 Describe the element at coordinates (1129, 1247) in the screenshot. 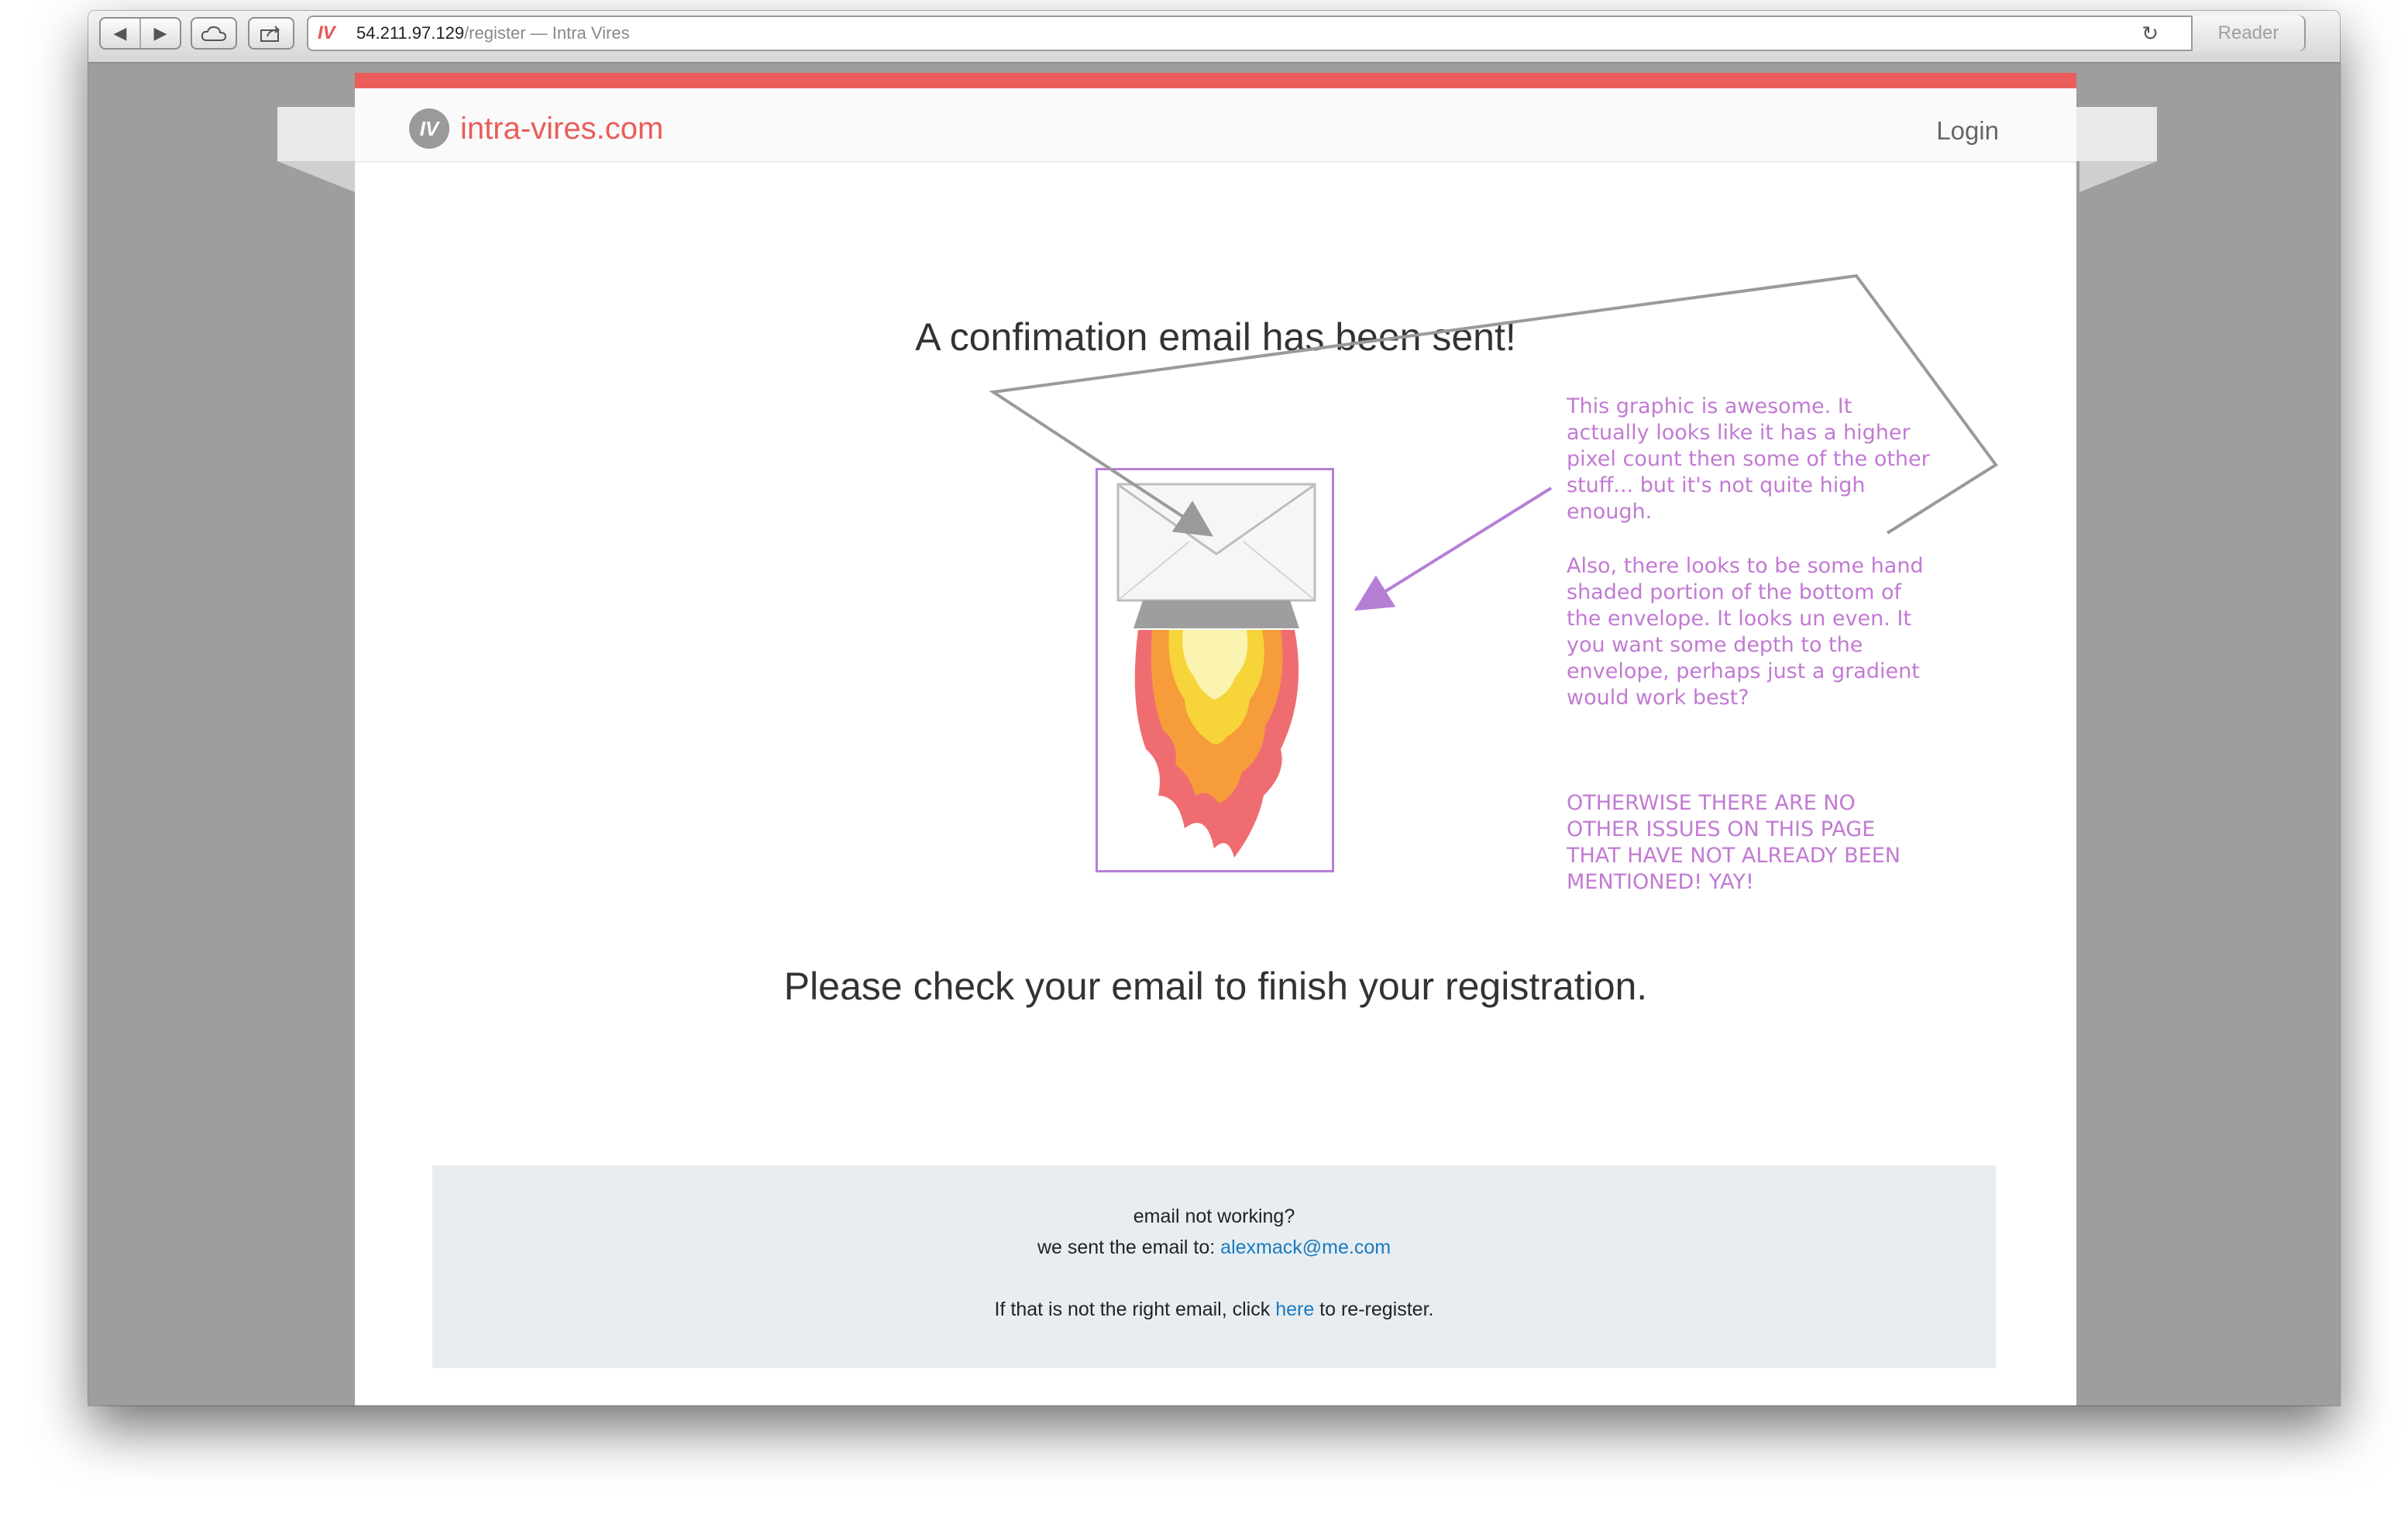

I see `sent-email-prefix: we sent the email to:` at that location.